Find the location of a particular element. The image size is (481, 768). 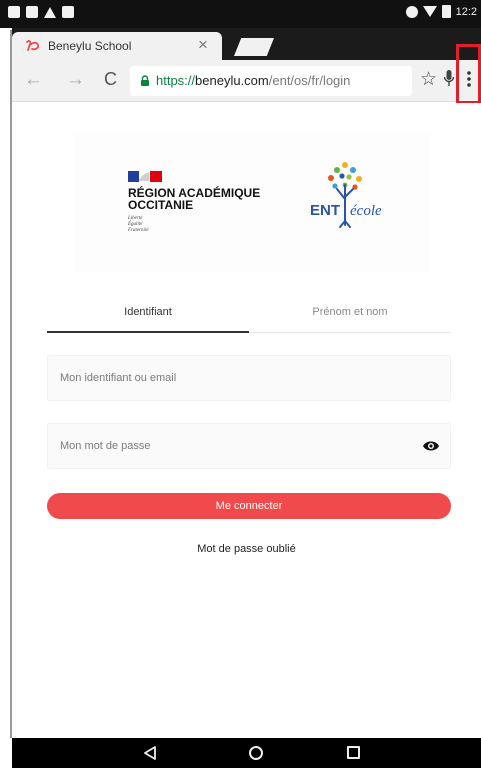

system-icons: 12:2 is located at coordinates (441, 11).